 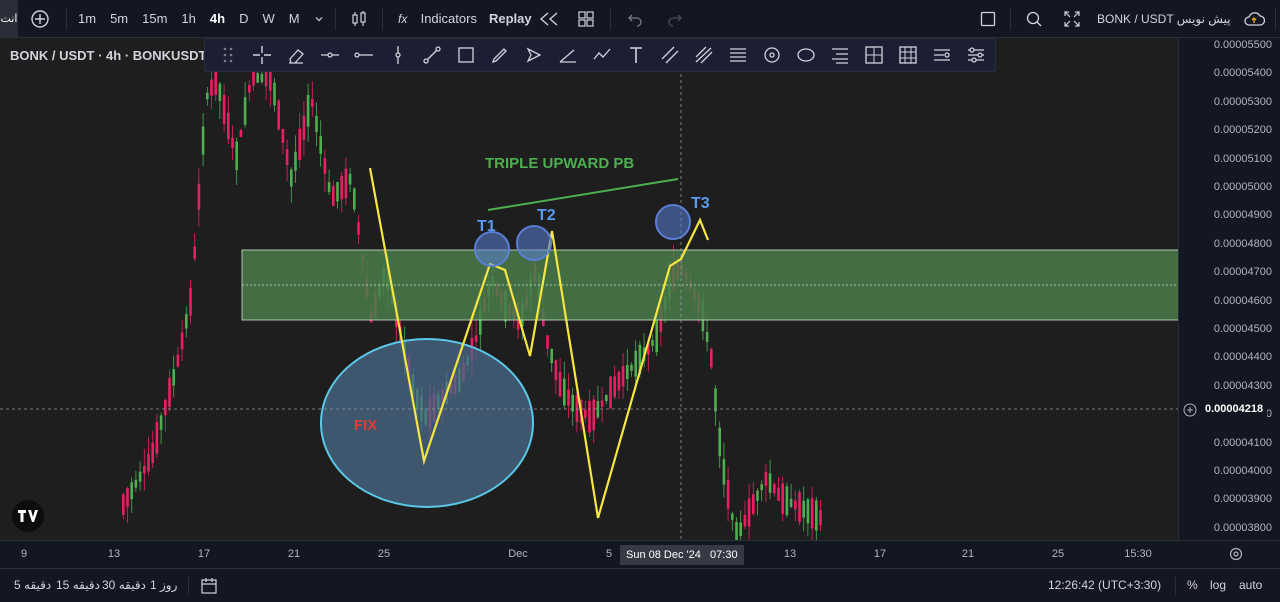 What do you see at coordinates (209, 588) in the screenshot?
I see `date-range-button` at bounding box center [209, 588].